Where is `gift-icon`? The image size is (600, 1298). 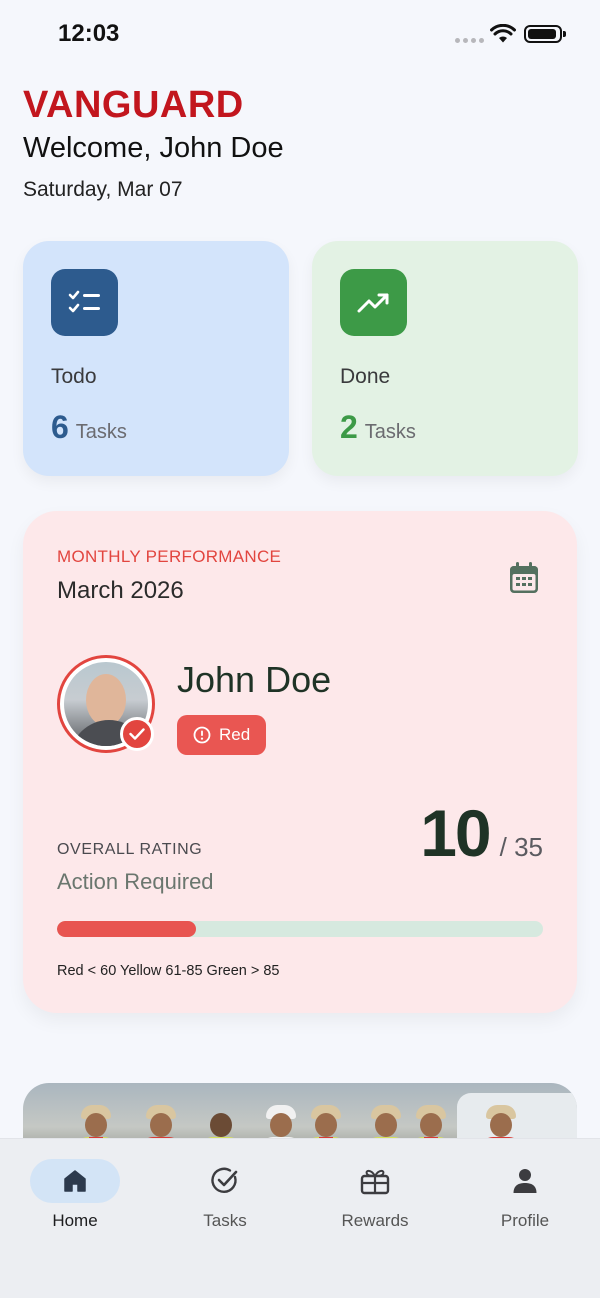 gift-icon is located at coordinates (375, 1182).